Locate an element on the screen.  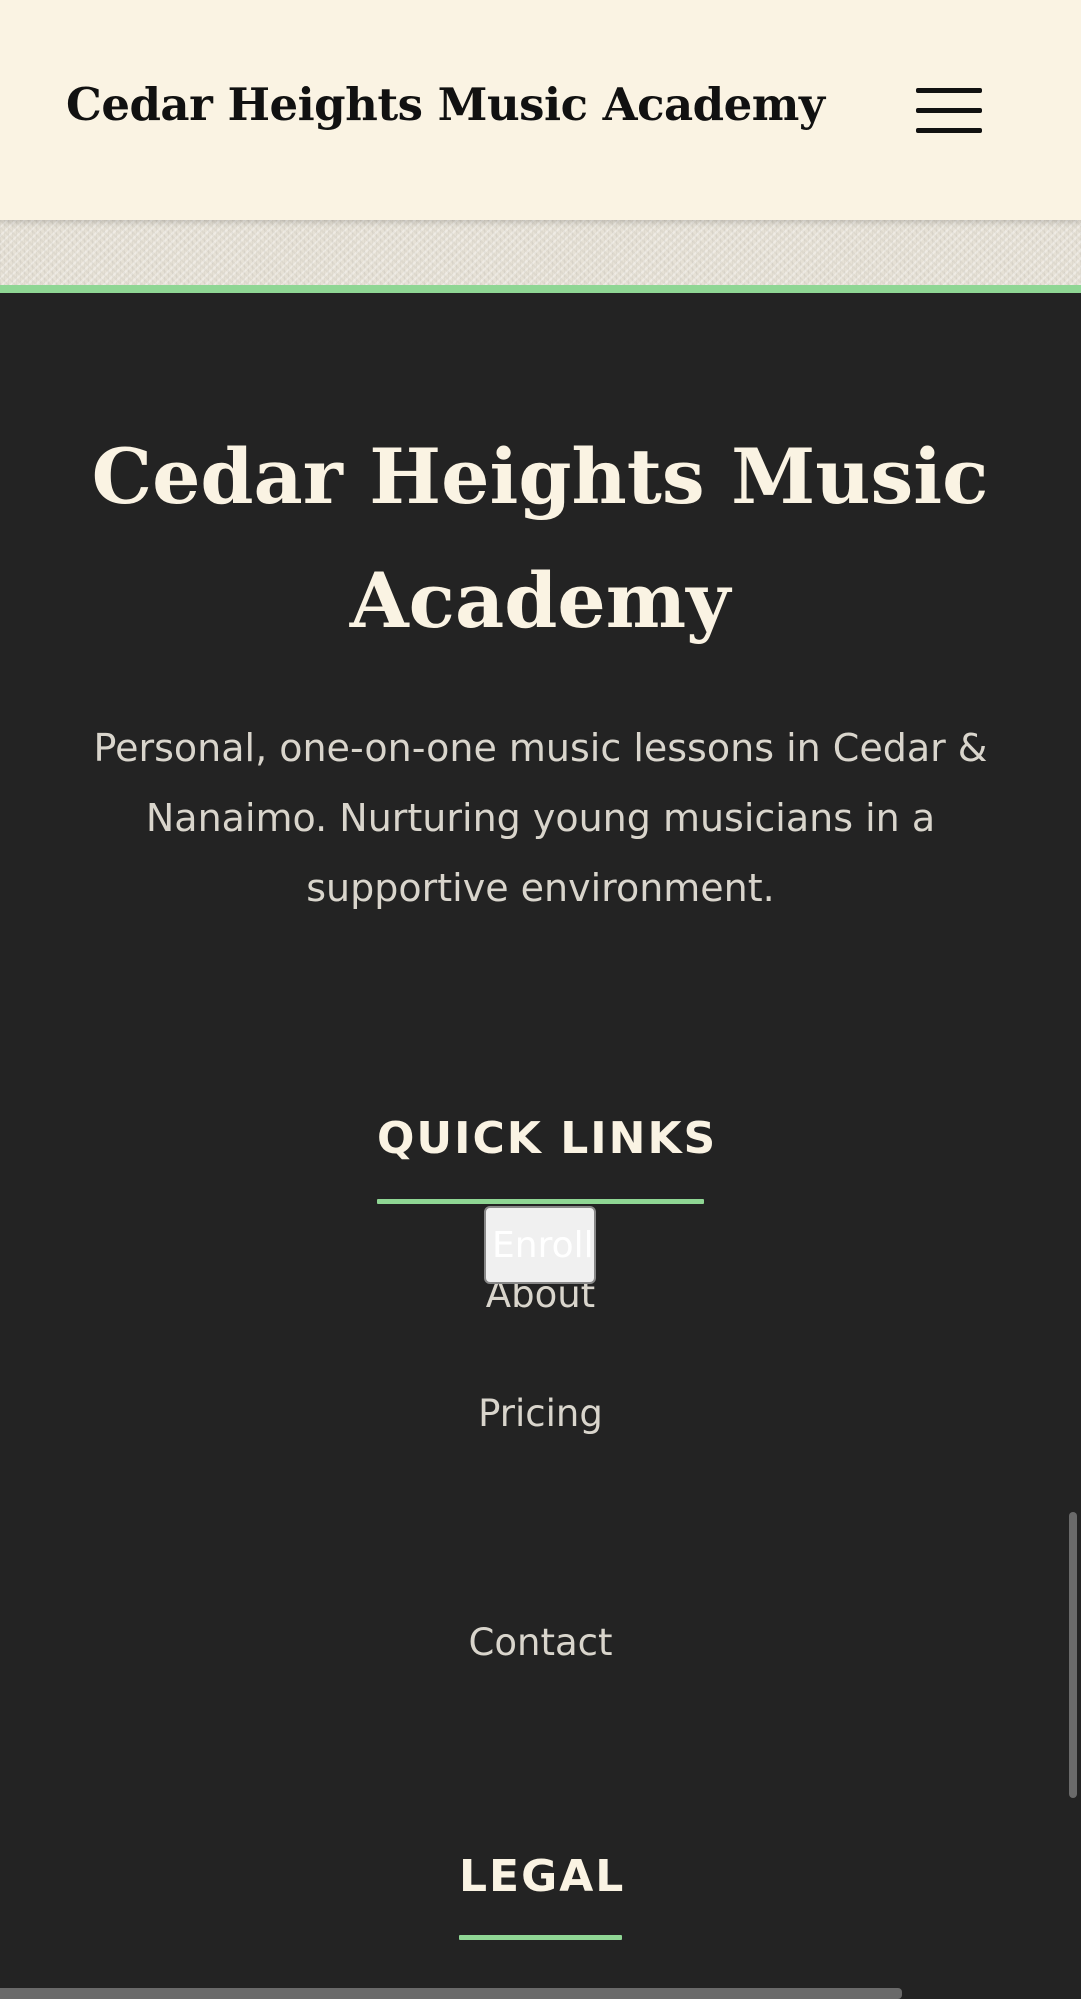
enroll-button: Enroll is located at coordinates (540, 1245).